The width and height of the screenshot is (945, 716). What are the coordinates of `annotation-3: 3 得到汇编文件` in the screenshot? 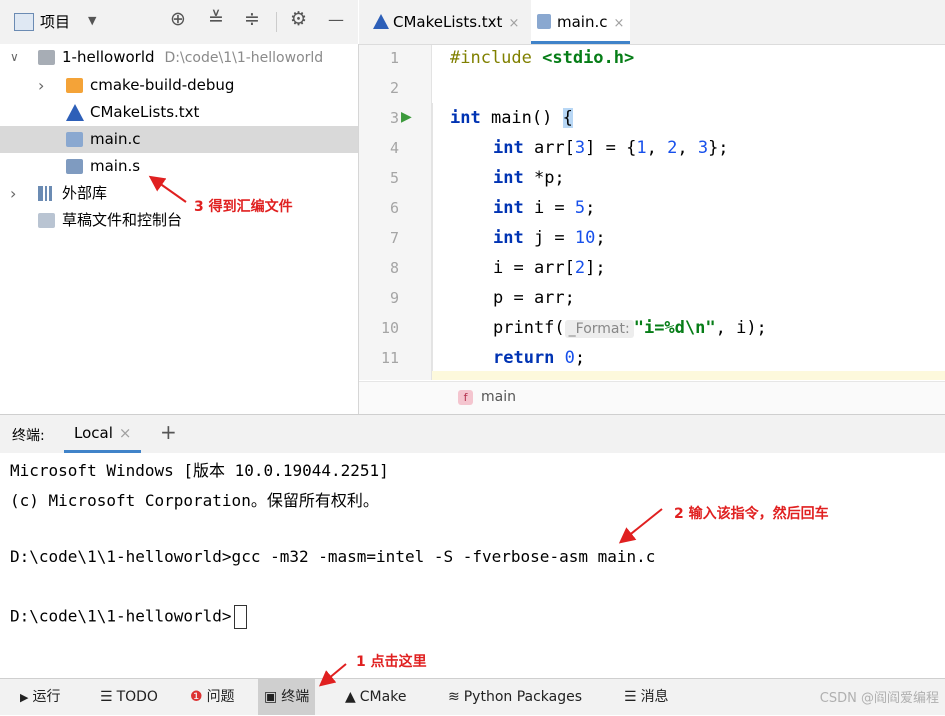 It's located at (243, 207).